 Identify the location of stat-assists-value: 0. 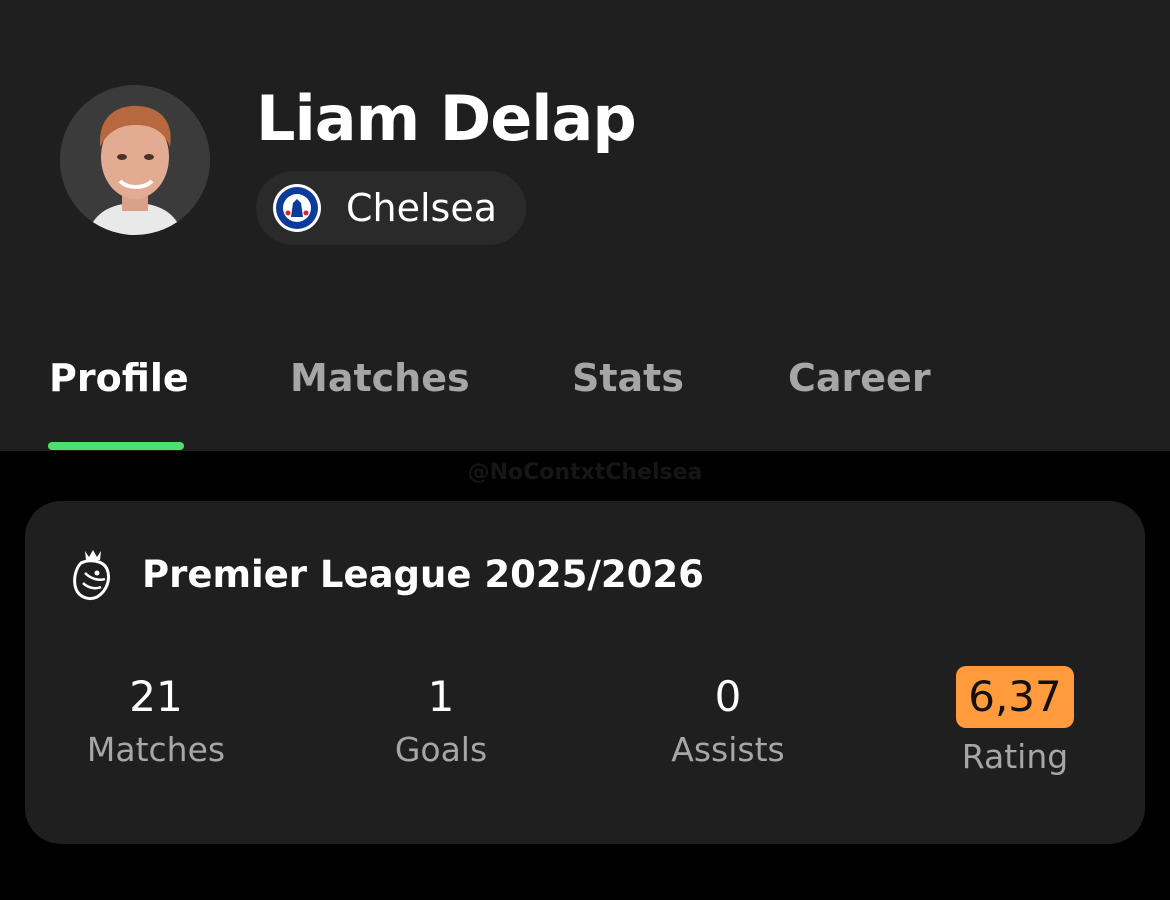
(728, 696).